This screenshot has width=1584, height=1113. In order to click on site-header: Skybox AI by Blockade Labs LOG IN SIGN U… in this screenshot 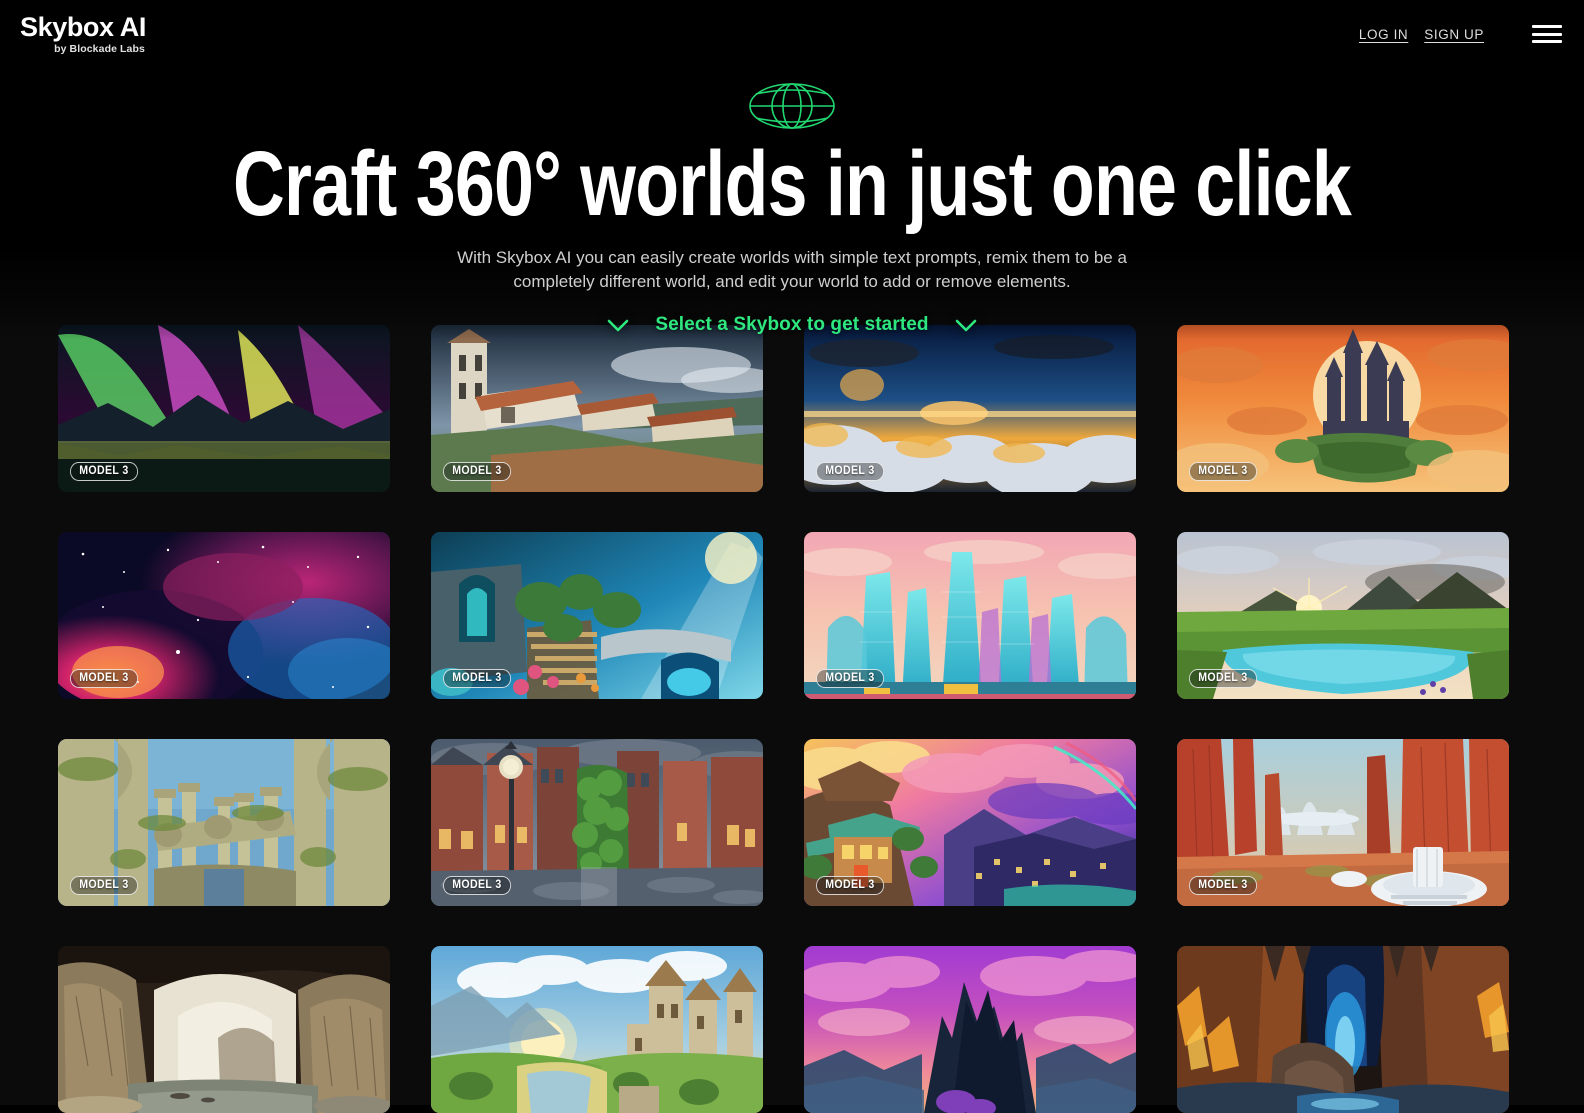, I will do `click(792, 34)`.